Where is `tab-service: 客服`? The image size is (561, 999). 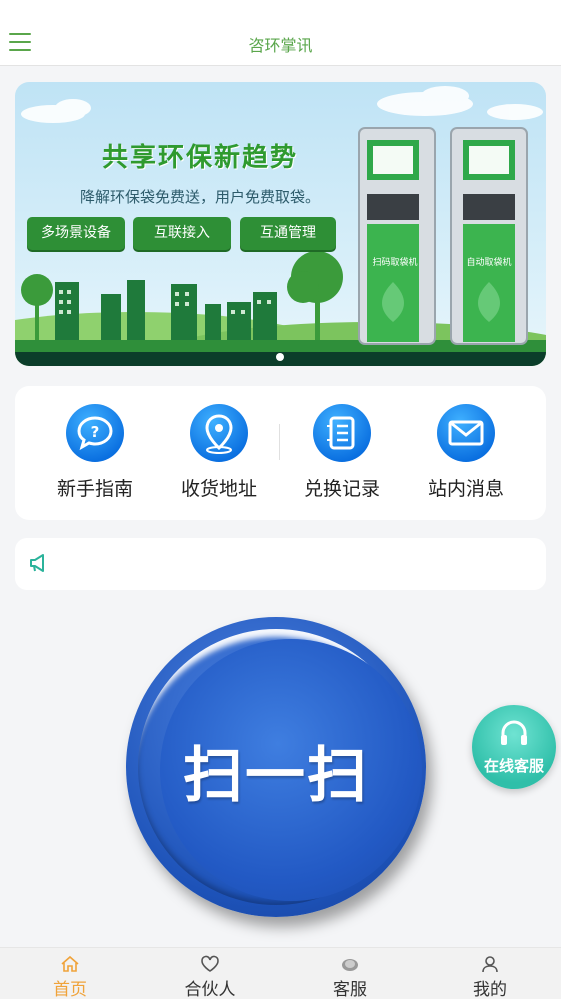 tab-service: 客服 is located at coordinates (350, 977).